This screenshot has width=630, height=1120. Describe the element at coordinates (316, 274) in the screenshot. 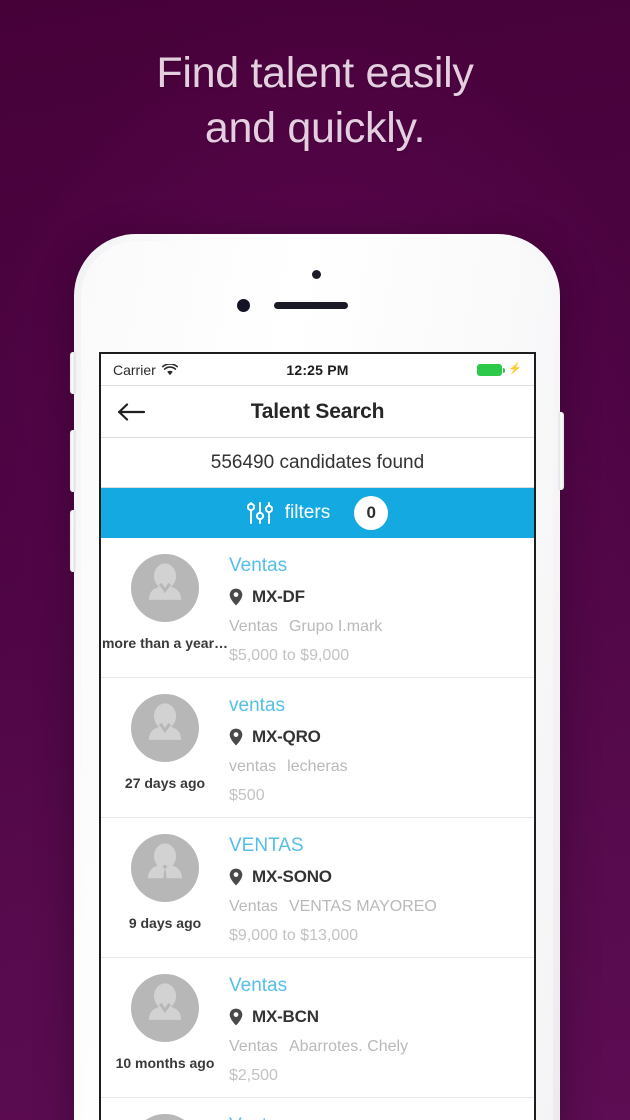

I see `front-sensor-icon` at that location.